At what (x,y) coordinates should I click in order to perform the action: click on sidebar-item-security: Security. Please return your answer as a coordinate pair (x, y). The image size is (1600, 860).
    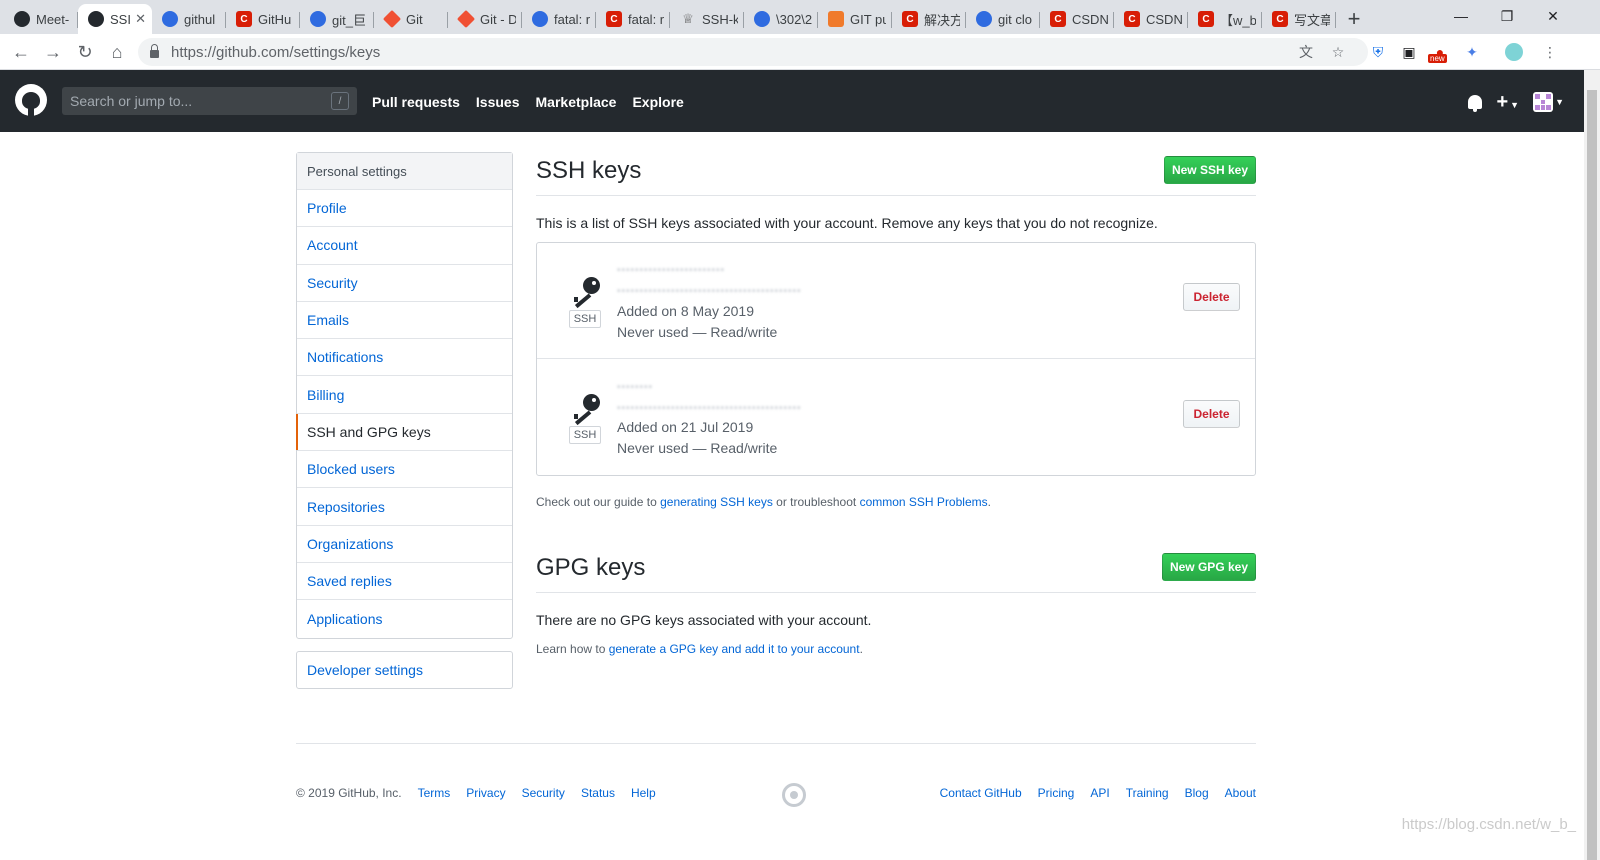
    Looking at the image, I should click on (404, 283).